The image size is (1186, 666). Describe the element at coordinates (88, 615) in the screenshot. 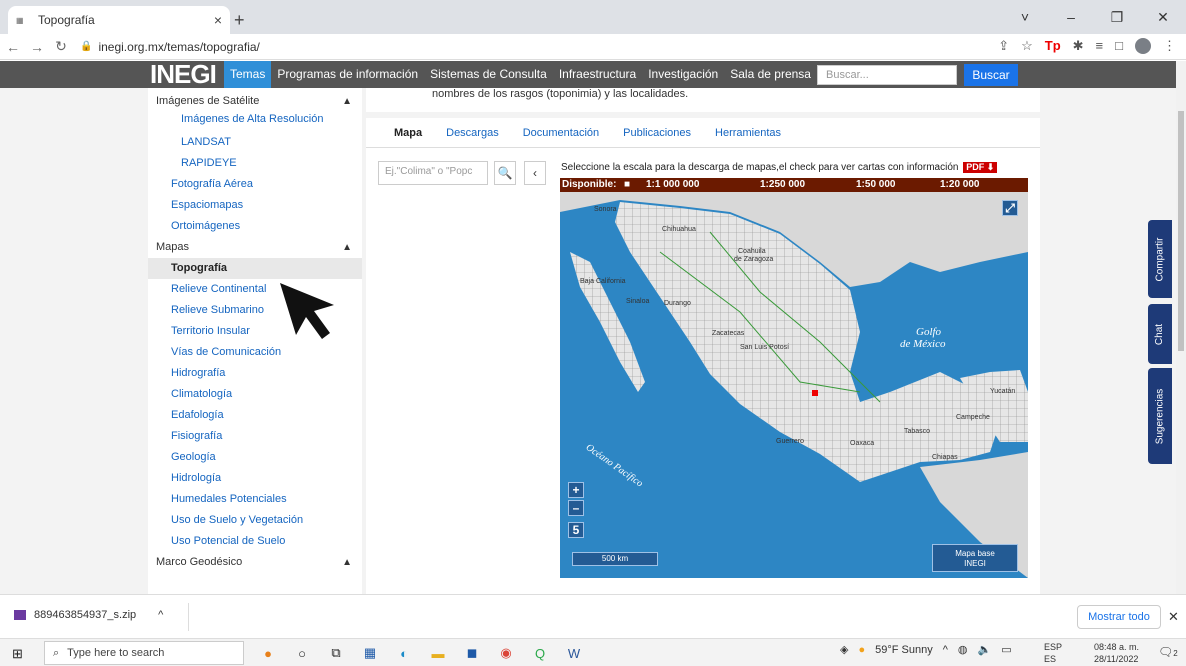

I see `download-item: 889463854937_s.zip ^` at that location.